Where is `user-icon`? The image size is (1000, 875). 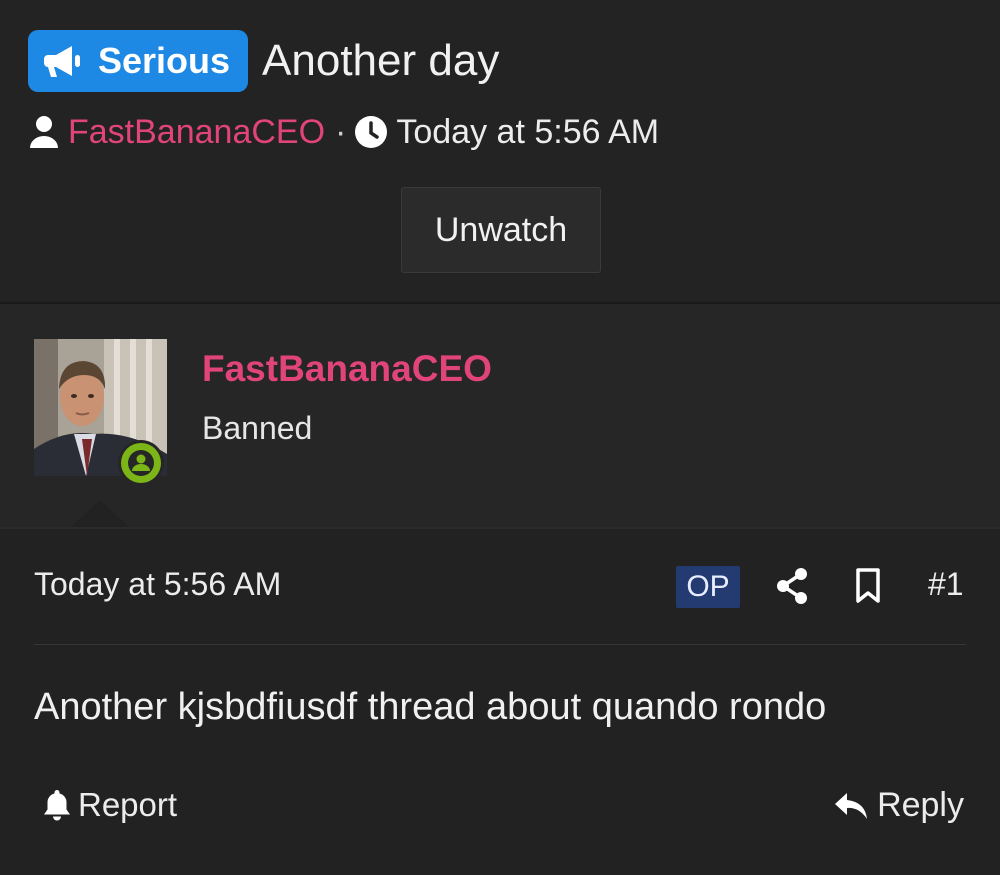
user-icon is located at coordinates (44, 132).